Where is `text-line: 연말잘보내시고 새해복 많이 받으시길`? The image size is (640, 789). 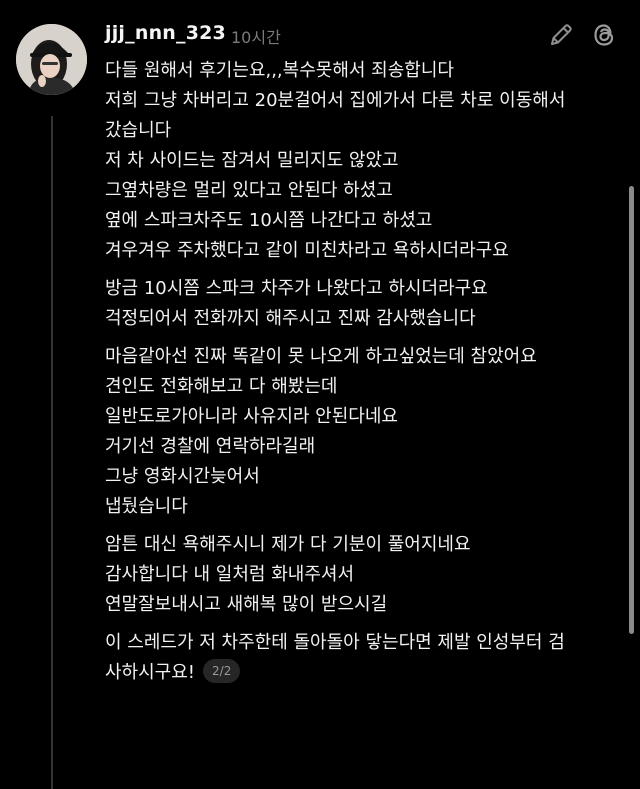 text-line: 연말잘보내시고 새해복 많이 받으시길 is located at coordinates (246, 604).